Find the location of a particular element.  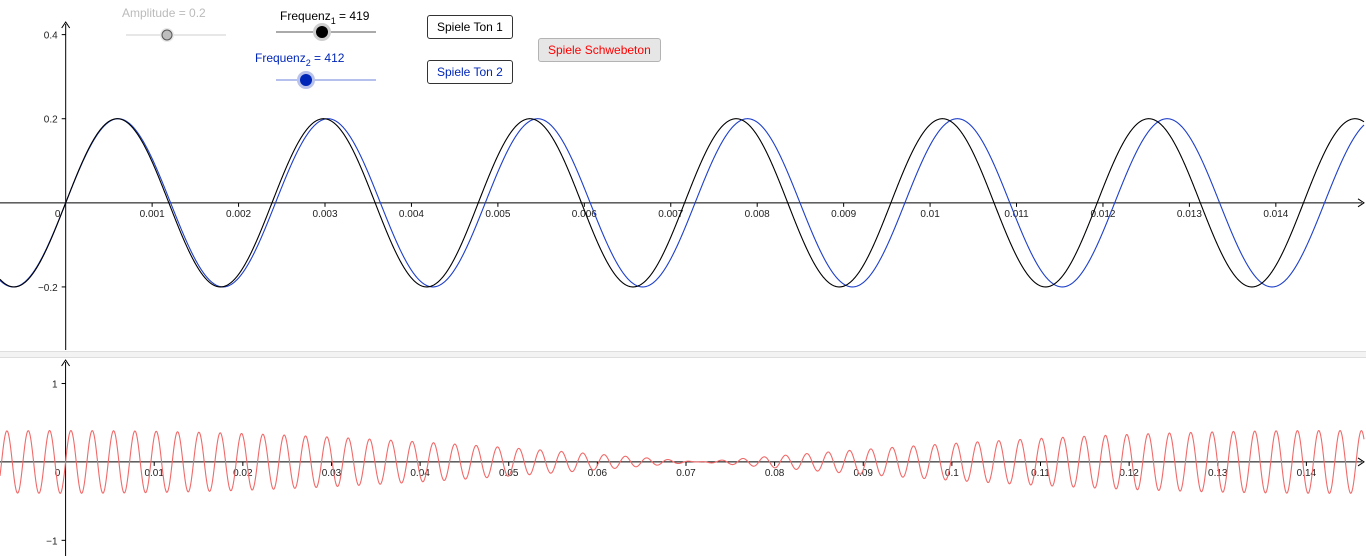

amplitude-slider-handle is located at coordinates (167, 35).